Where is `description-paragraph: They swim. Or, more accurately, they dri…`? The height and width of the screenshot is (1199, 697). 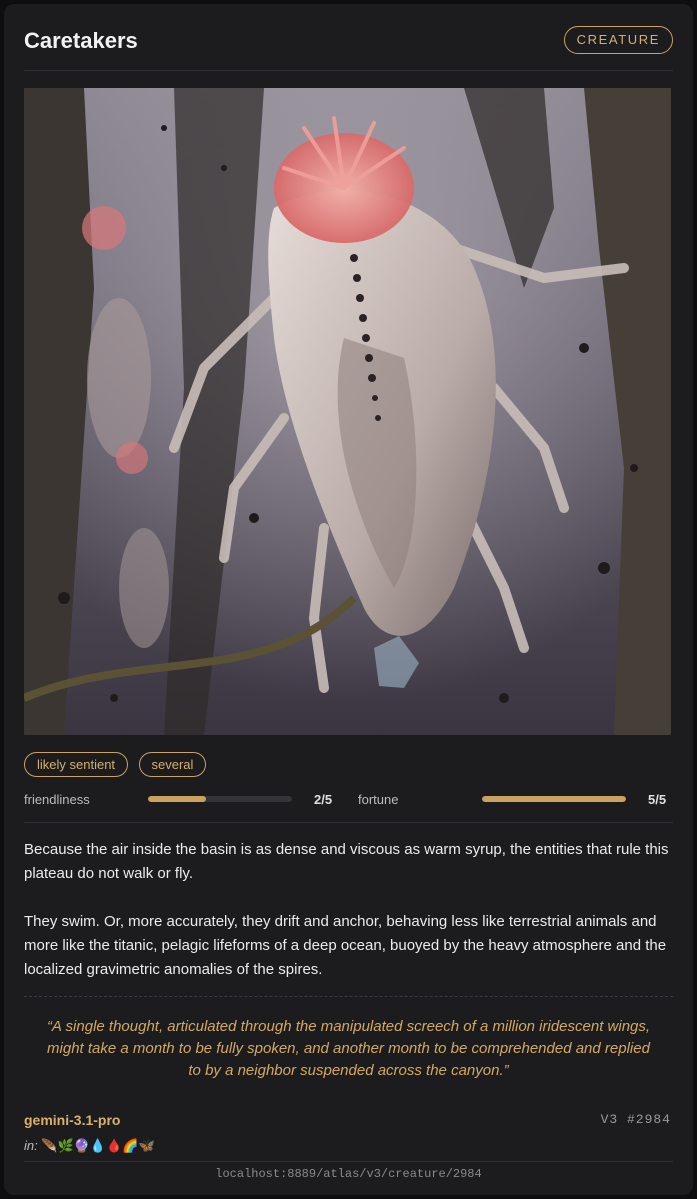 description-paragraph: They swim. Or, more accurately, they dri… is located at coordinates (345, 945).